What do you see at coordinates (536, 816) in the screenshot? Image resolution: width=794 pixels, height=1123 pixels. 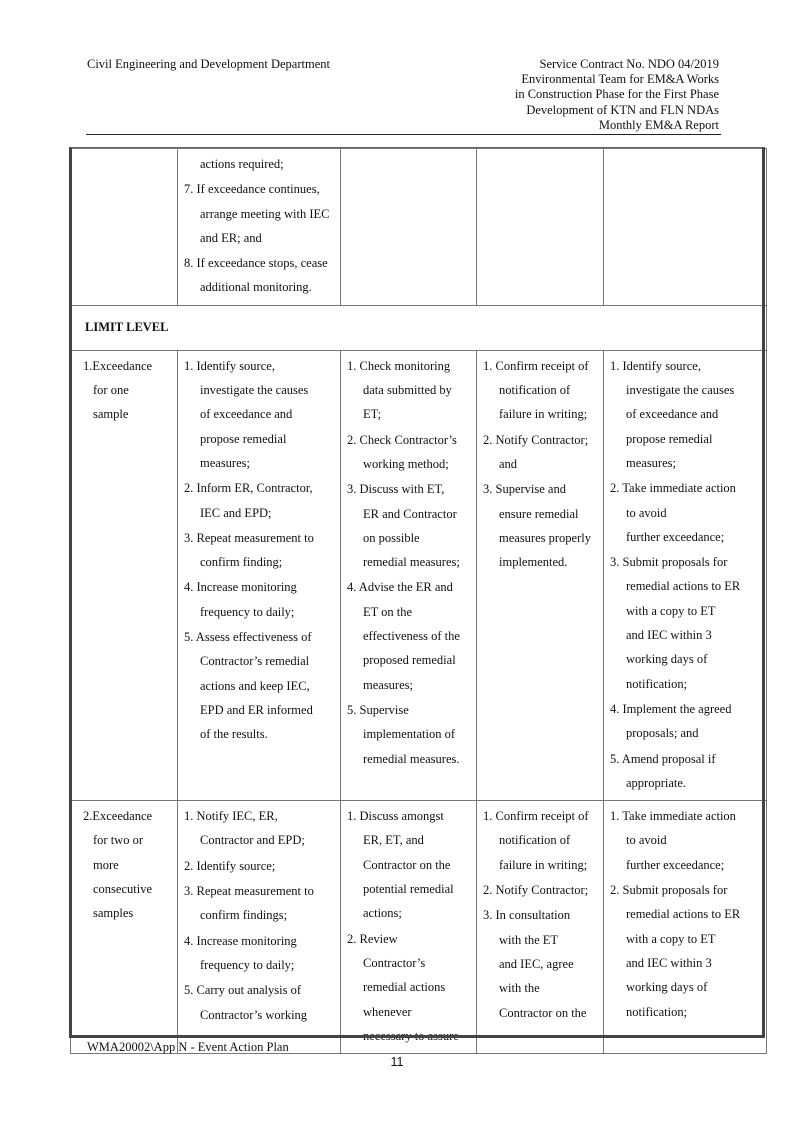 I see `action-item-line: 1. Confirm receipt of` at bounding box center [536, 816].